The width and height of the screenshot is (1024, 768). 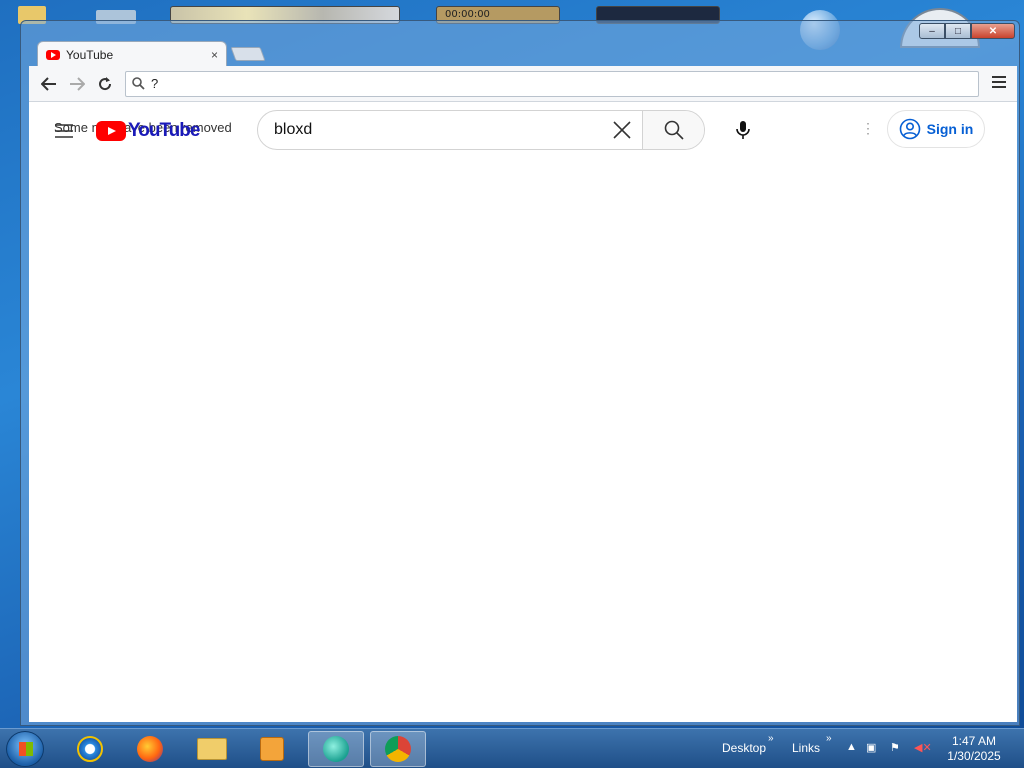 I want to click on reload-button, so click(x=105, y=84).